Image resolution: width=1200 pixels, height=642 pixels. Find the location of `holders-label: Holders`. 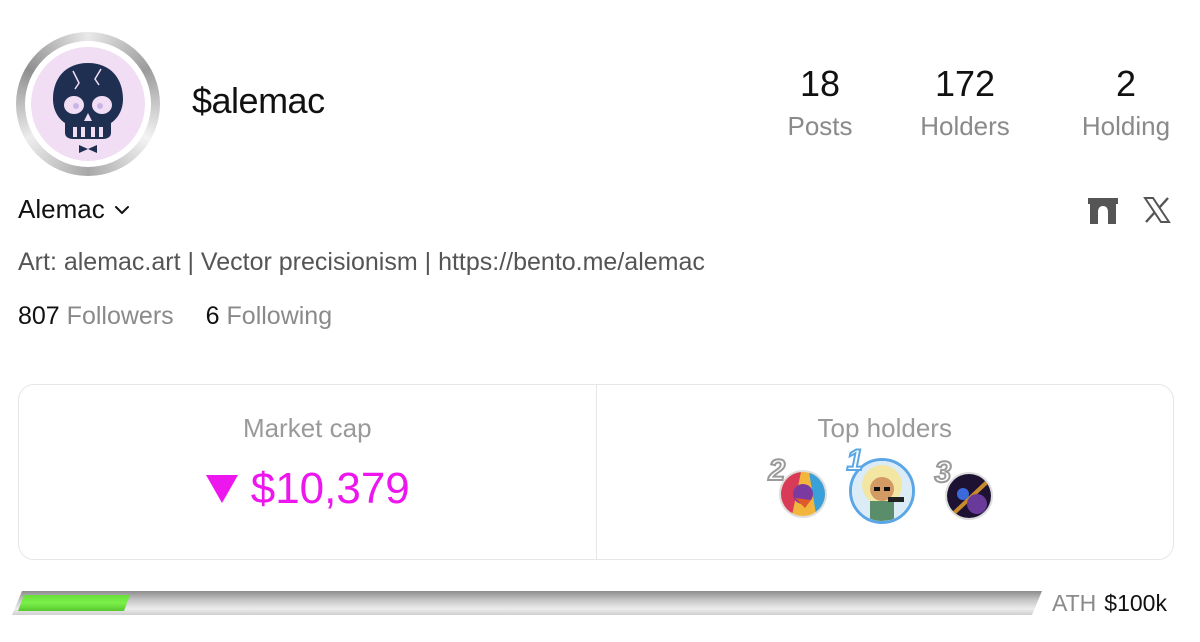

holders-label: Holders is located at coordinates (965, 126).